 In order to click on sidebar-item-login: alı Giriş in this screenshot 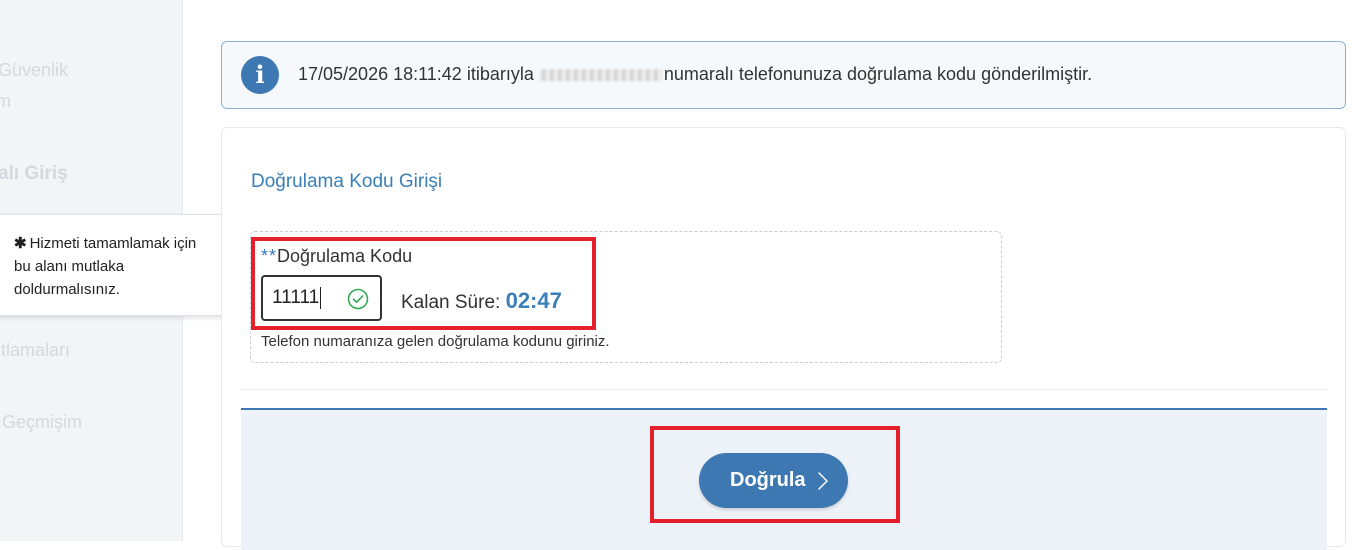, I will do `click(34, 174)`.